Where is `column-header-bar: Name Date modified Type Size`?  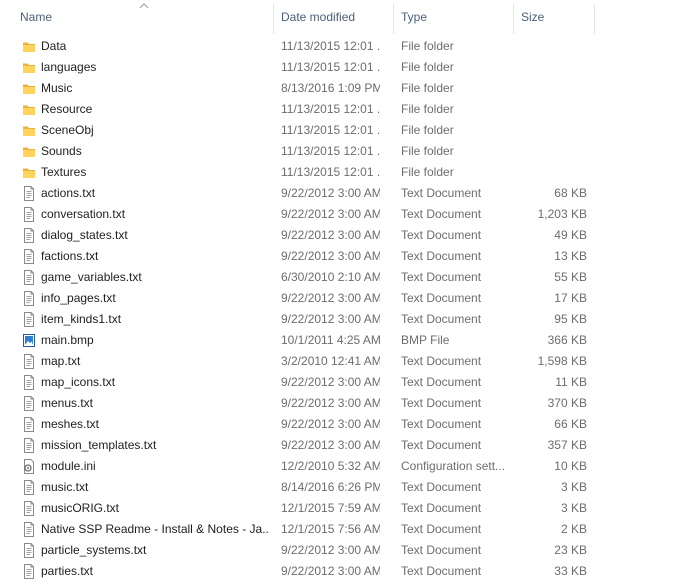
column-header-bar: Name Date modified Type Size is located at coordinates (343, 17).